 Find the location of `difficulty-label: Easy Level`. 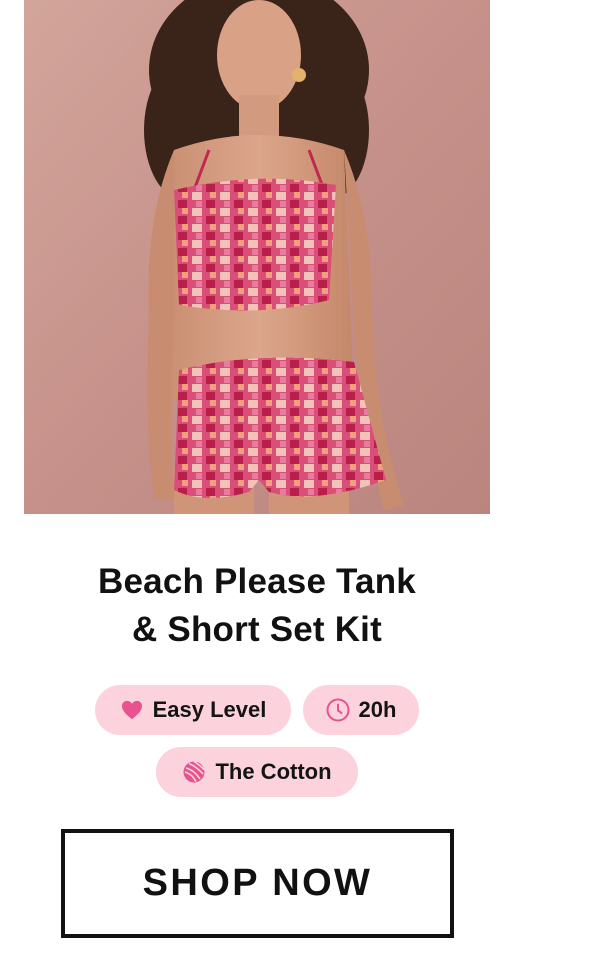

difficulty-label: Easy Level is located at coordinates (209, 709).